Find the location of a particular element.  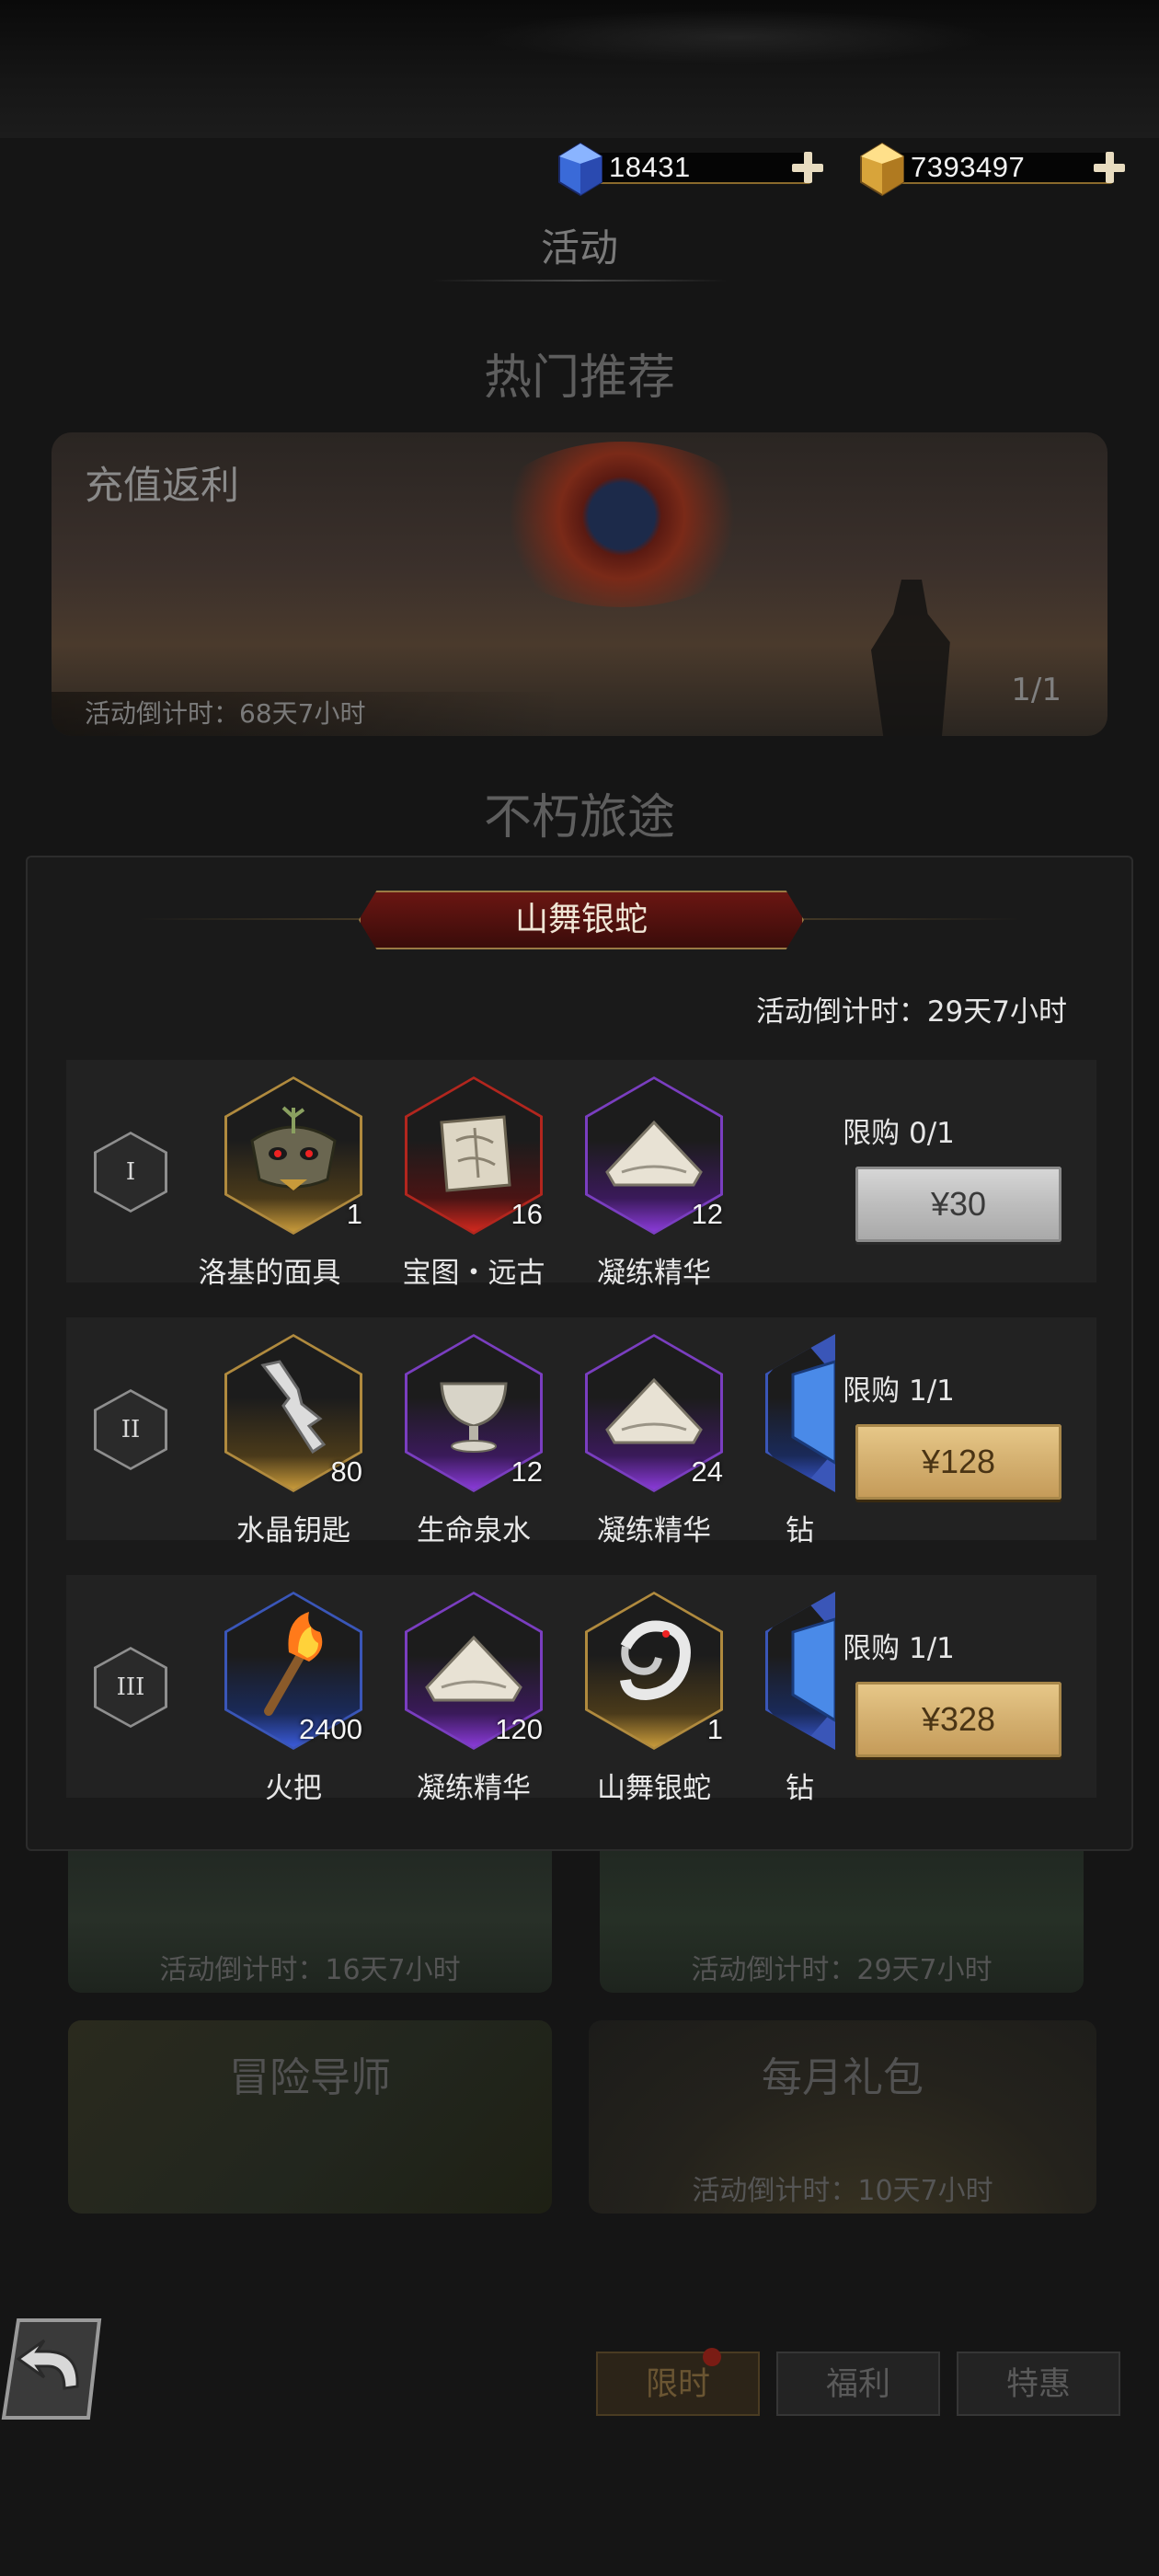

pack-tier-1: I 1 洛基的面具 16 宝图・远古 12 凝练精华 限购 0/1 ¥30 is located at coordinates (581, 1175).